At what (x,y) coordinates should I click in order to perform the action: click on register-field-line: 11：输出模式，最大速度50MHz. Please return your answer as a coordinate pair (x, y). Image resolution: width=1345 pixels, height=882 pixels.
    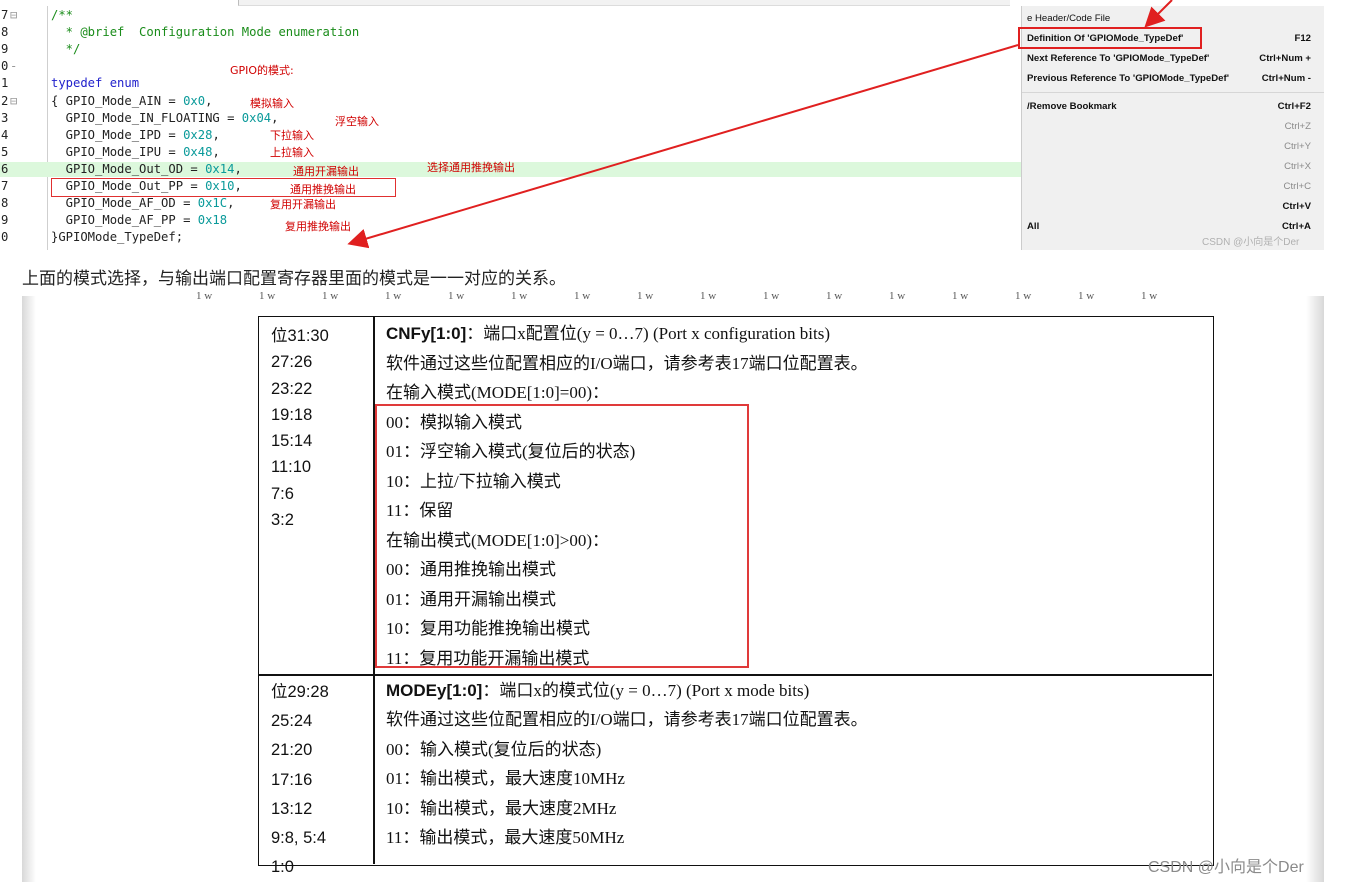
    Looking at the image, I should click on (505, 837).